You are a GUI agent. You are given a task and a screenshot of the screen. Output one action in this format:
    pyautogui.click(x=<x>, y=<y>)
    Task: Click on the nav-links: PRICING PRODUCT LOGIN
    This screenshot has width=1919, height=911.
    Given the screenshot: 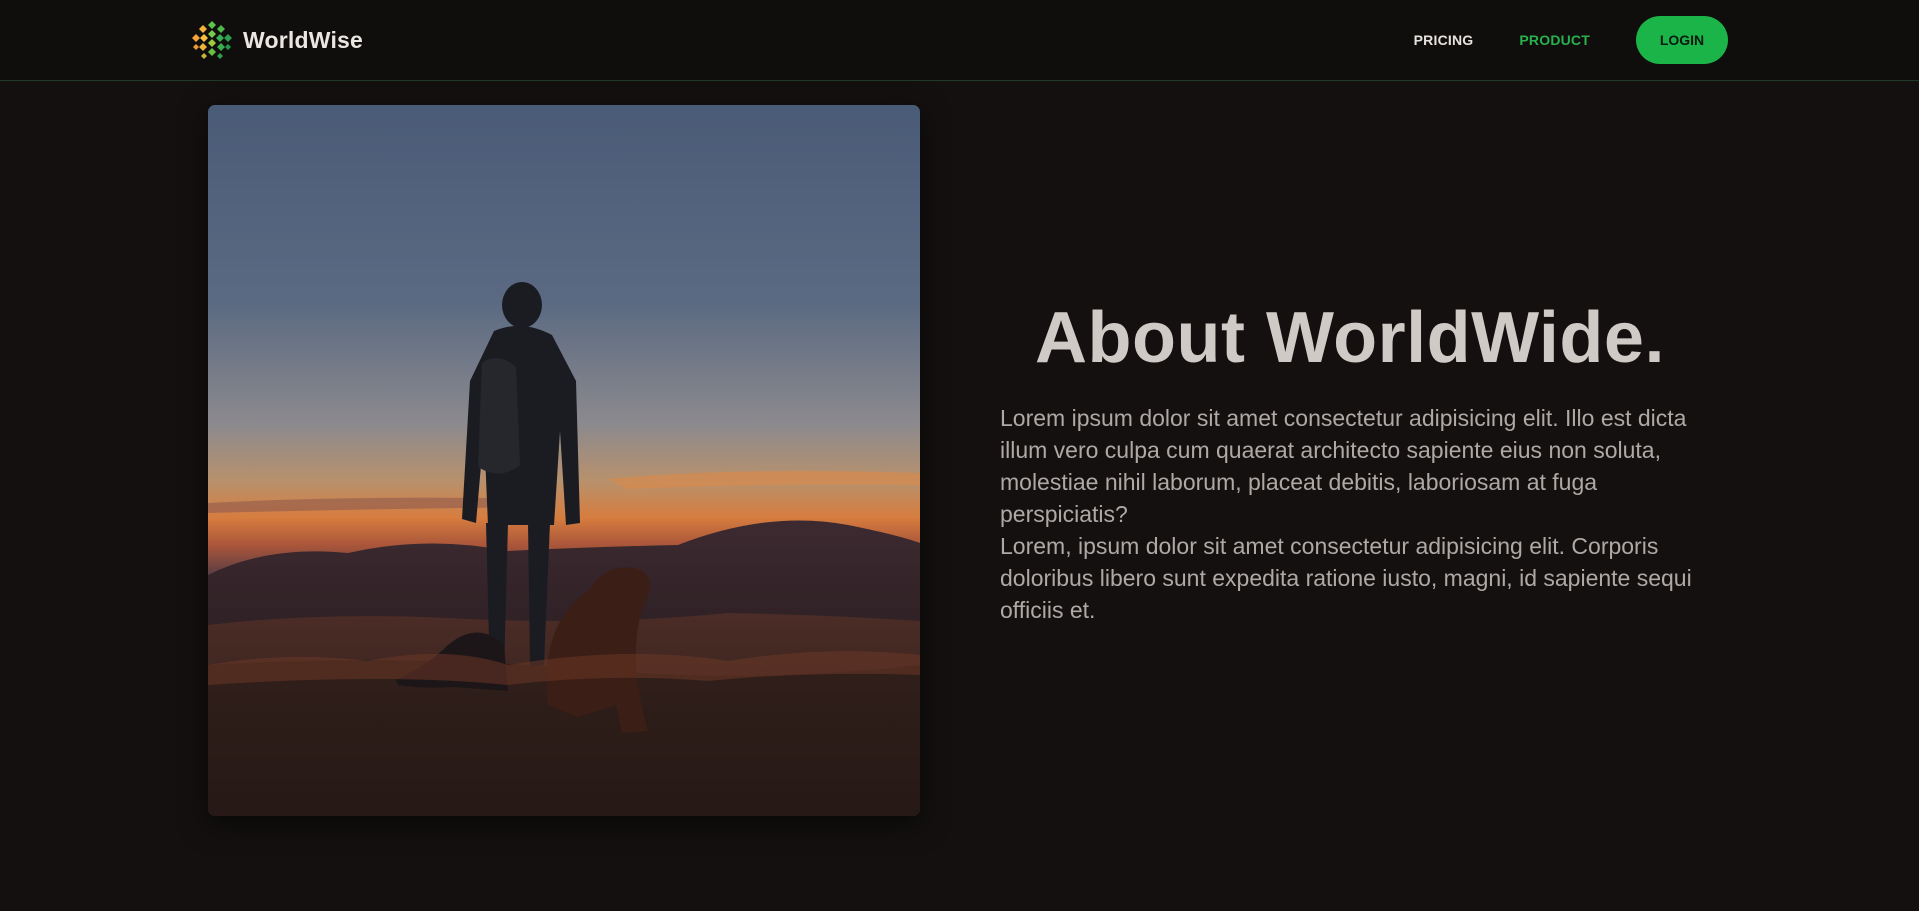 What is the action you would take?
    pyautogui.click(x=1571, y=40)
    